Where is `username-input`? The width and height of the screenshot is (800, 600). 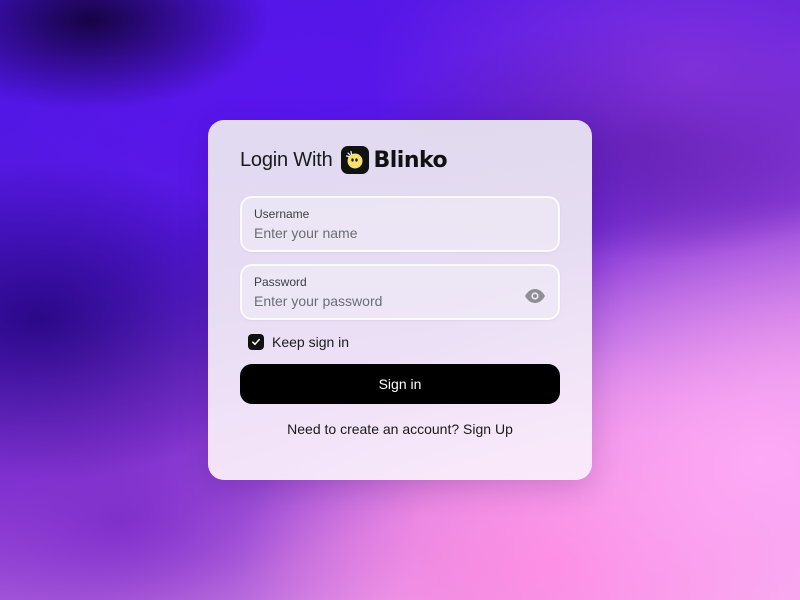 username-input is located at coordinates (384, 233).